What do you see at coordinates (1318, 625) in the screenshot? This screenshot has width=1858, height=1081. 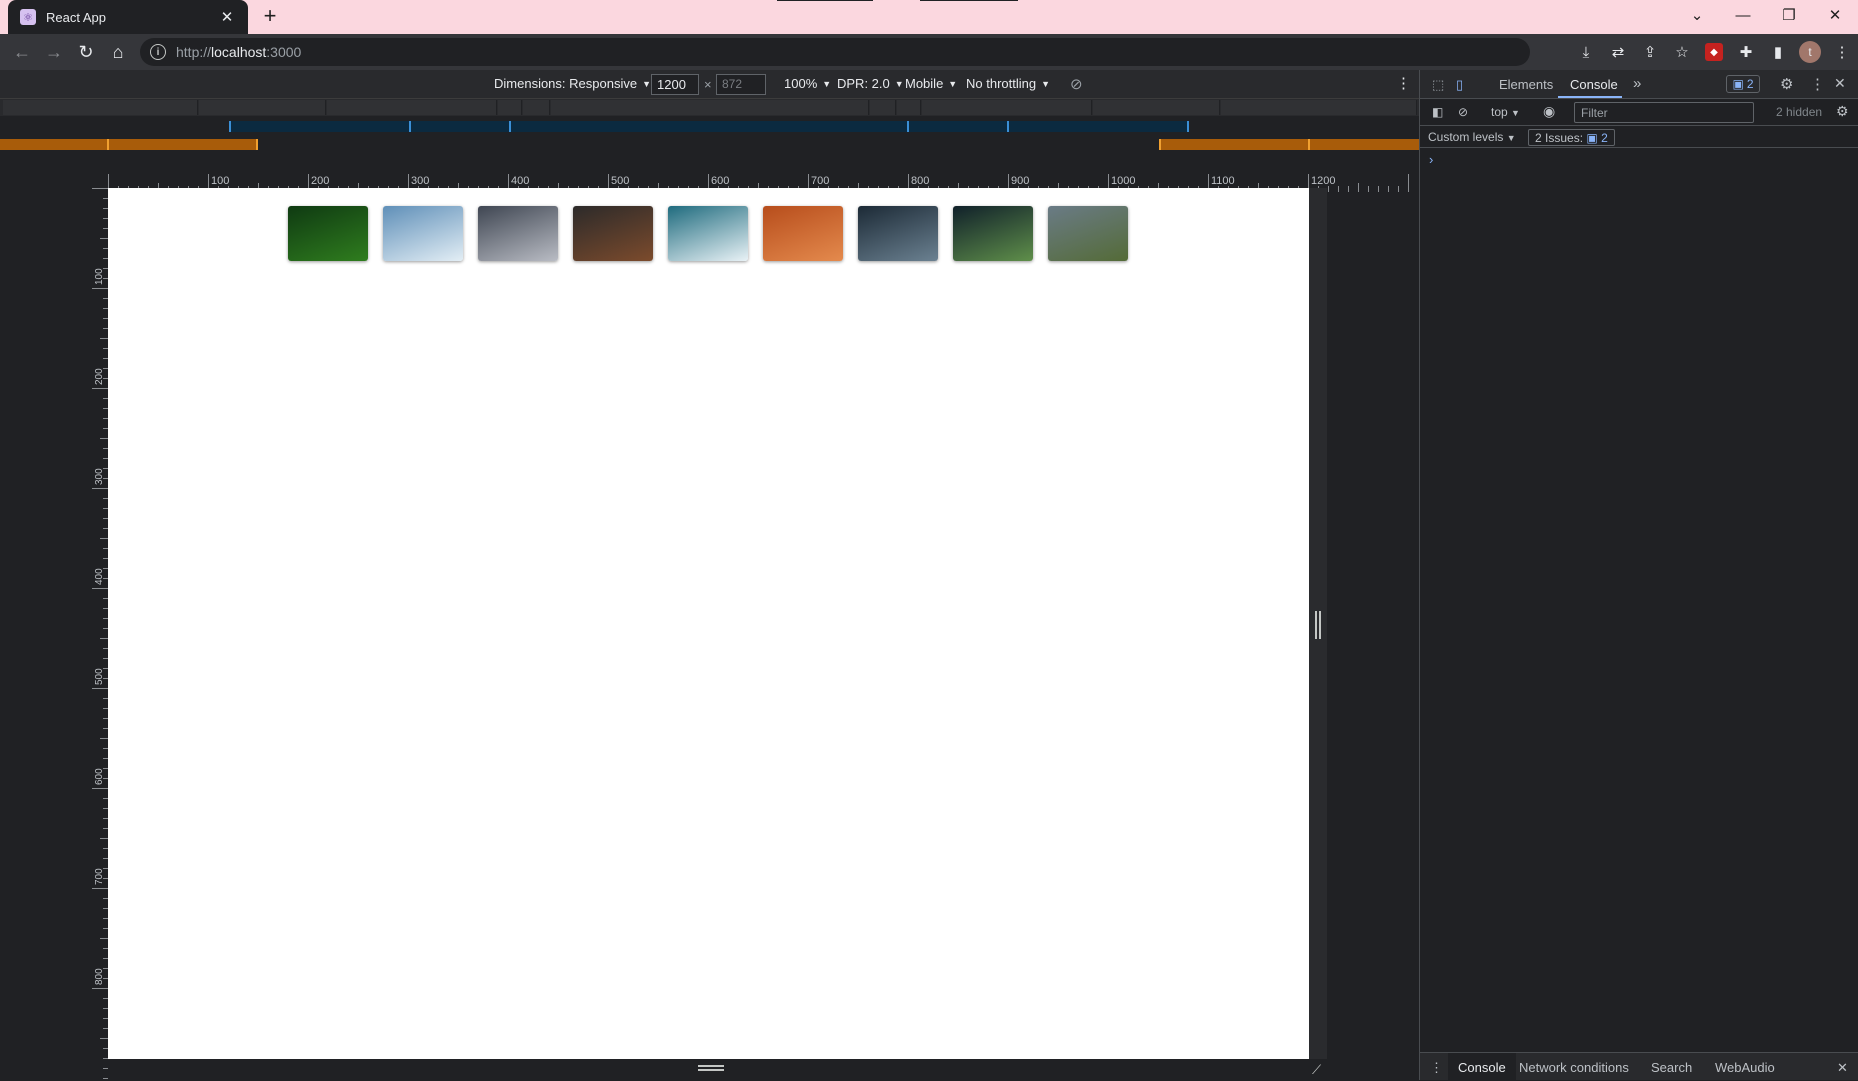 I see `resize-width-handle` at bounding box center [1318, 625].